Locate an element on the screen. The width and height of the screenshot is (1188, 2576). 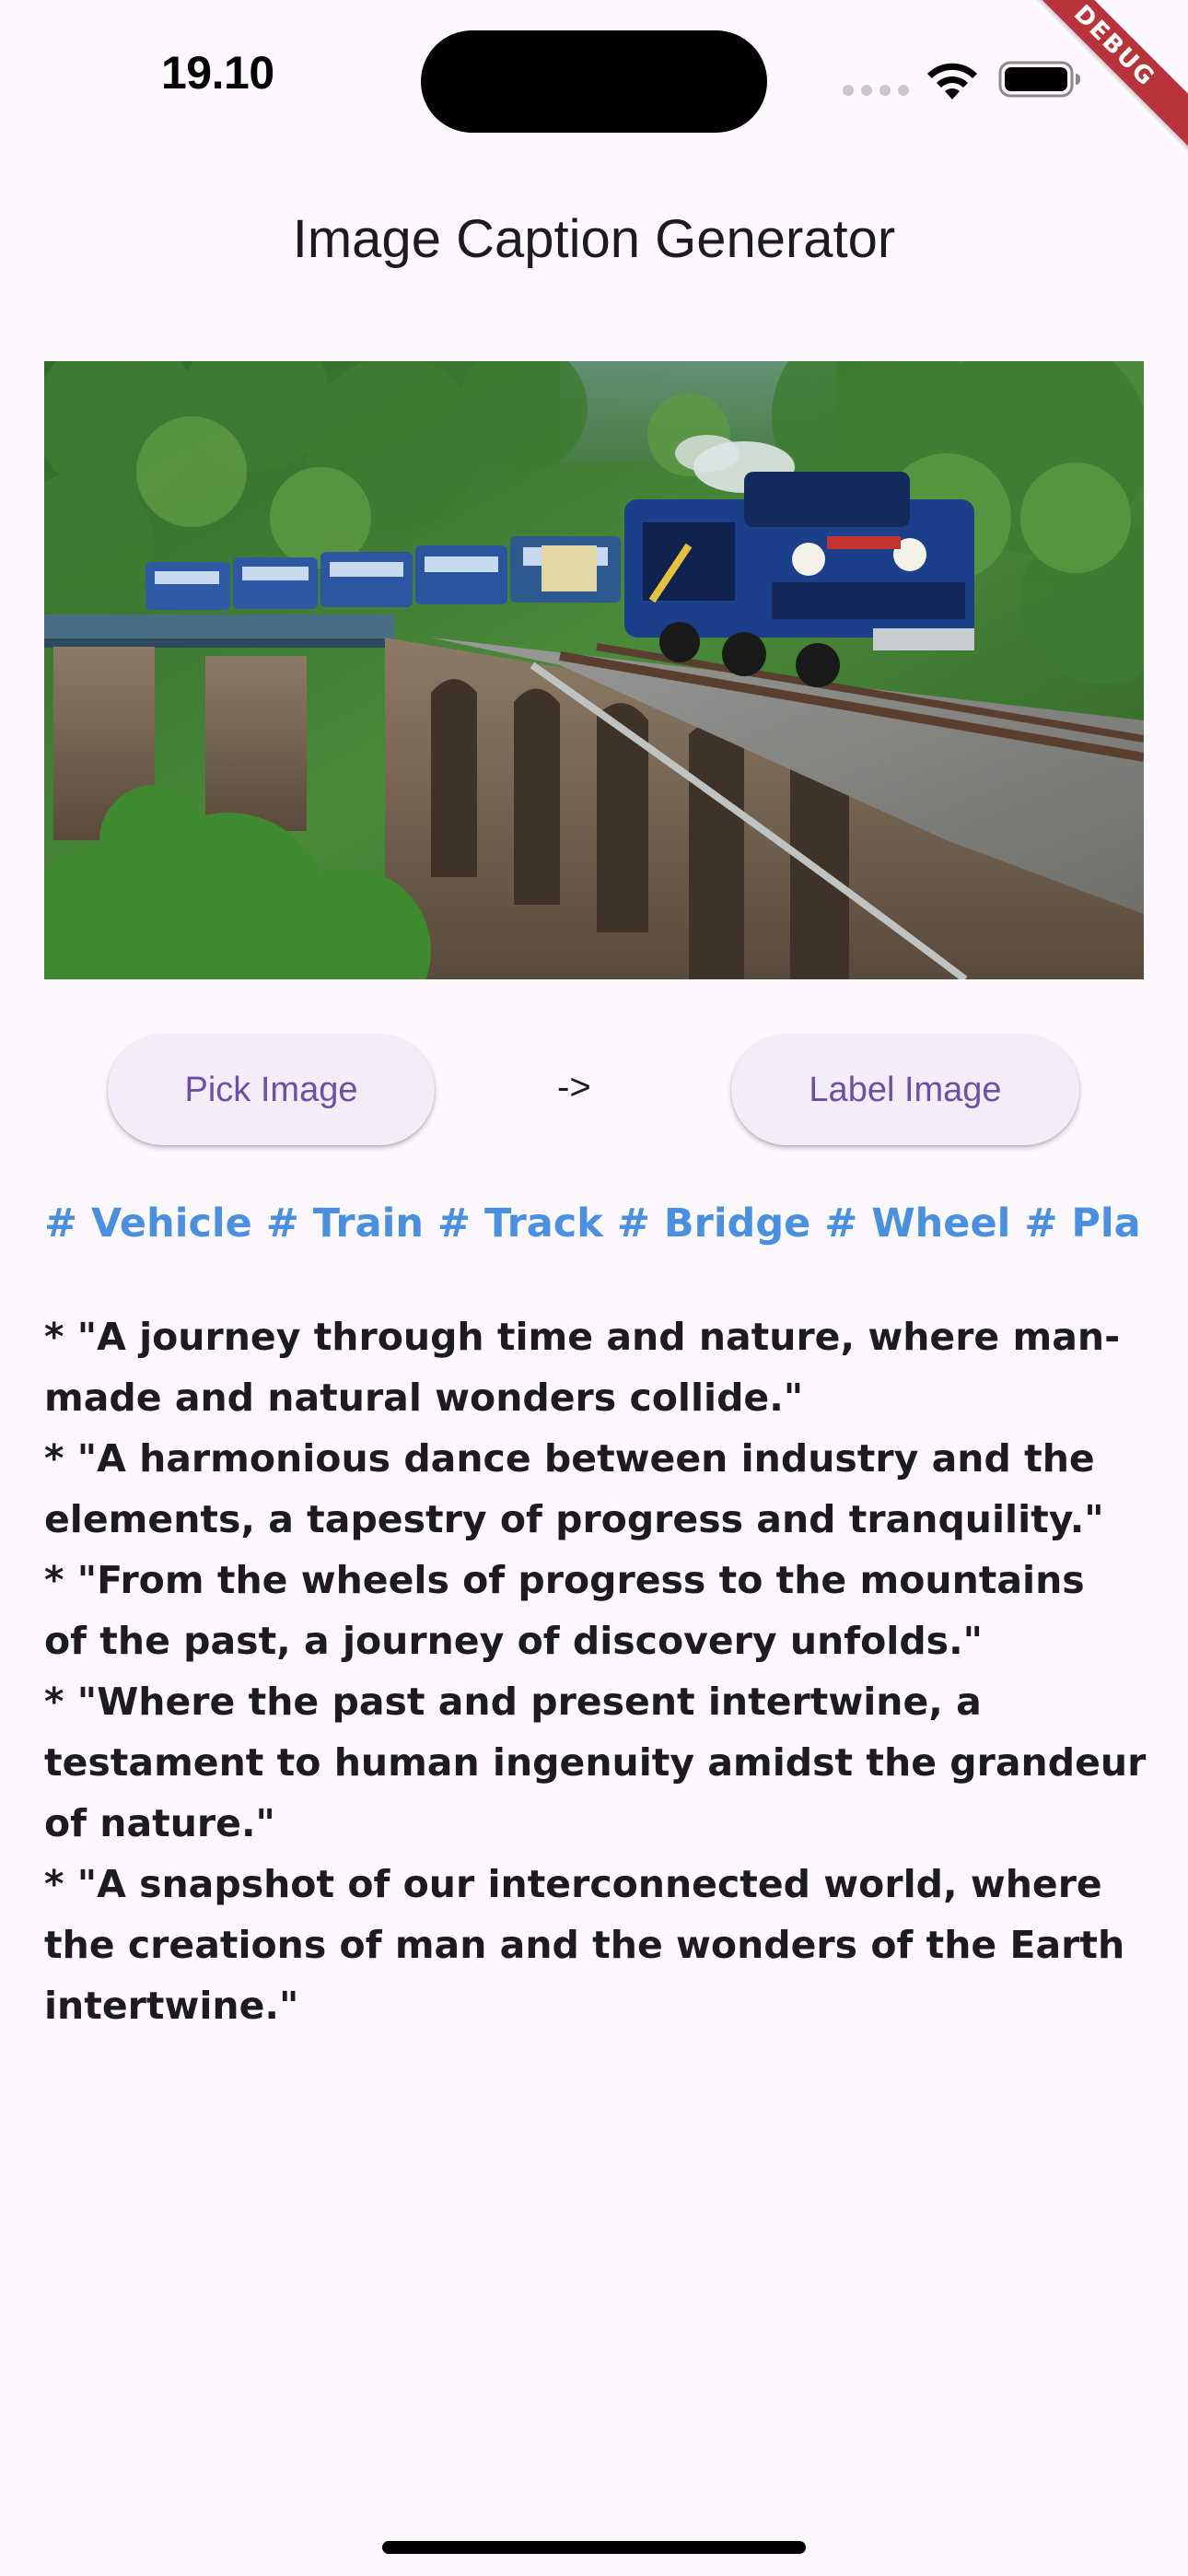
dynamic-island is located at coordinates (594, 81).